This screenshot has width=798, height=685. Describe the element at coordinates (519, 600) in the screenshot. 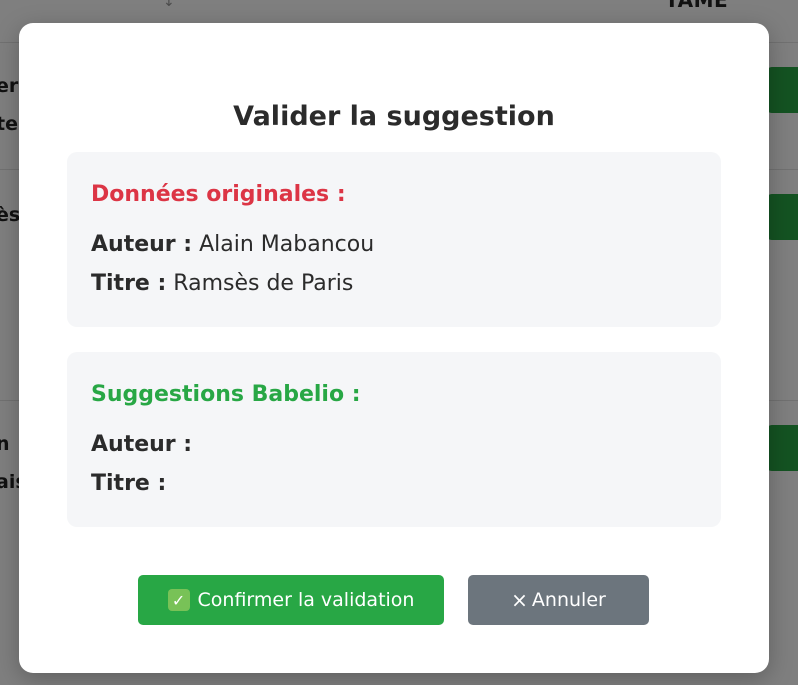

I see `close-icon: ×` at that location.